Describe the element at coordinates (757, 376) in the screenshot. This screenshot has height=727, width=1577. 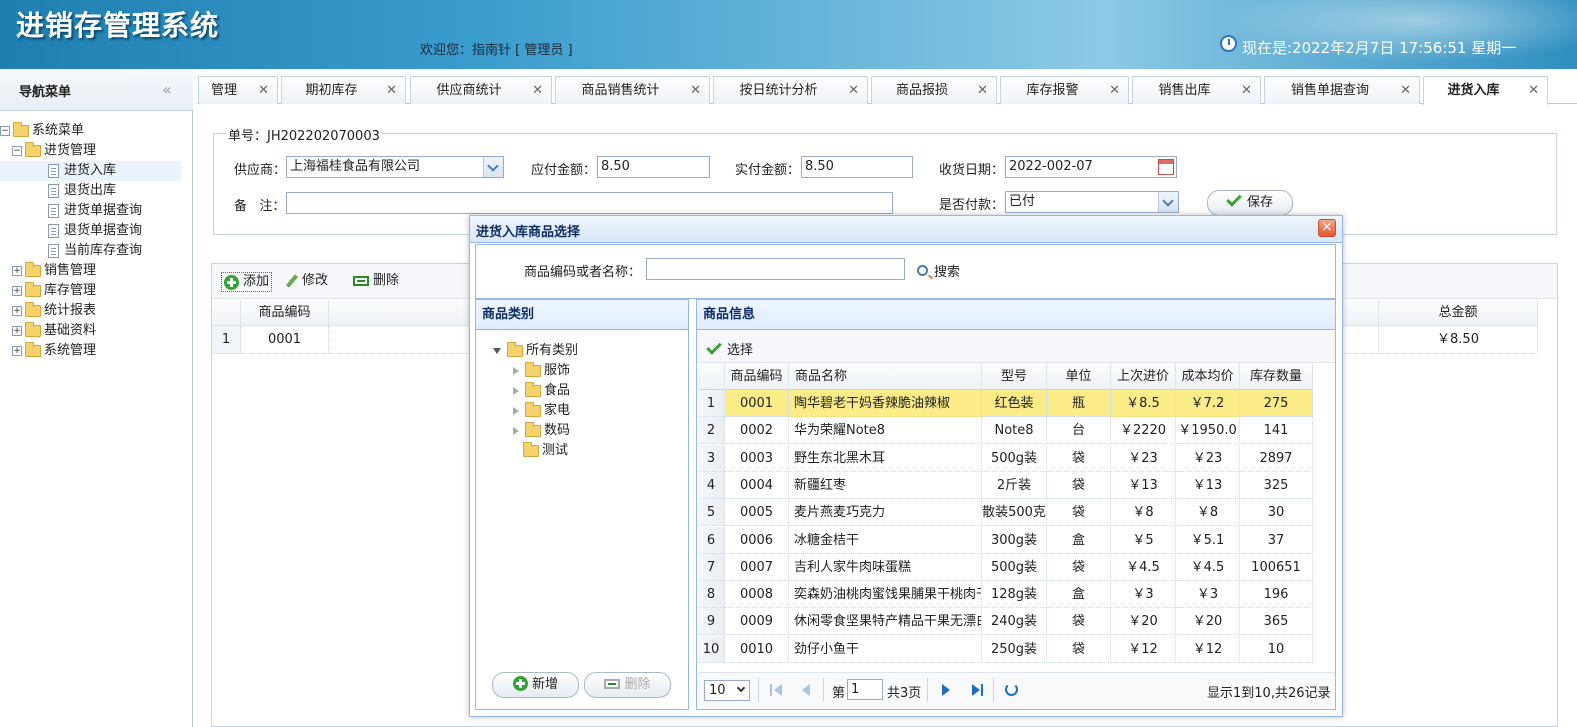
I see `product-header-code: 商品编码` at that location.